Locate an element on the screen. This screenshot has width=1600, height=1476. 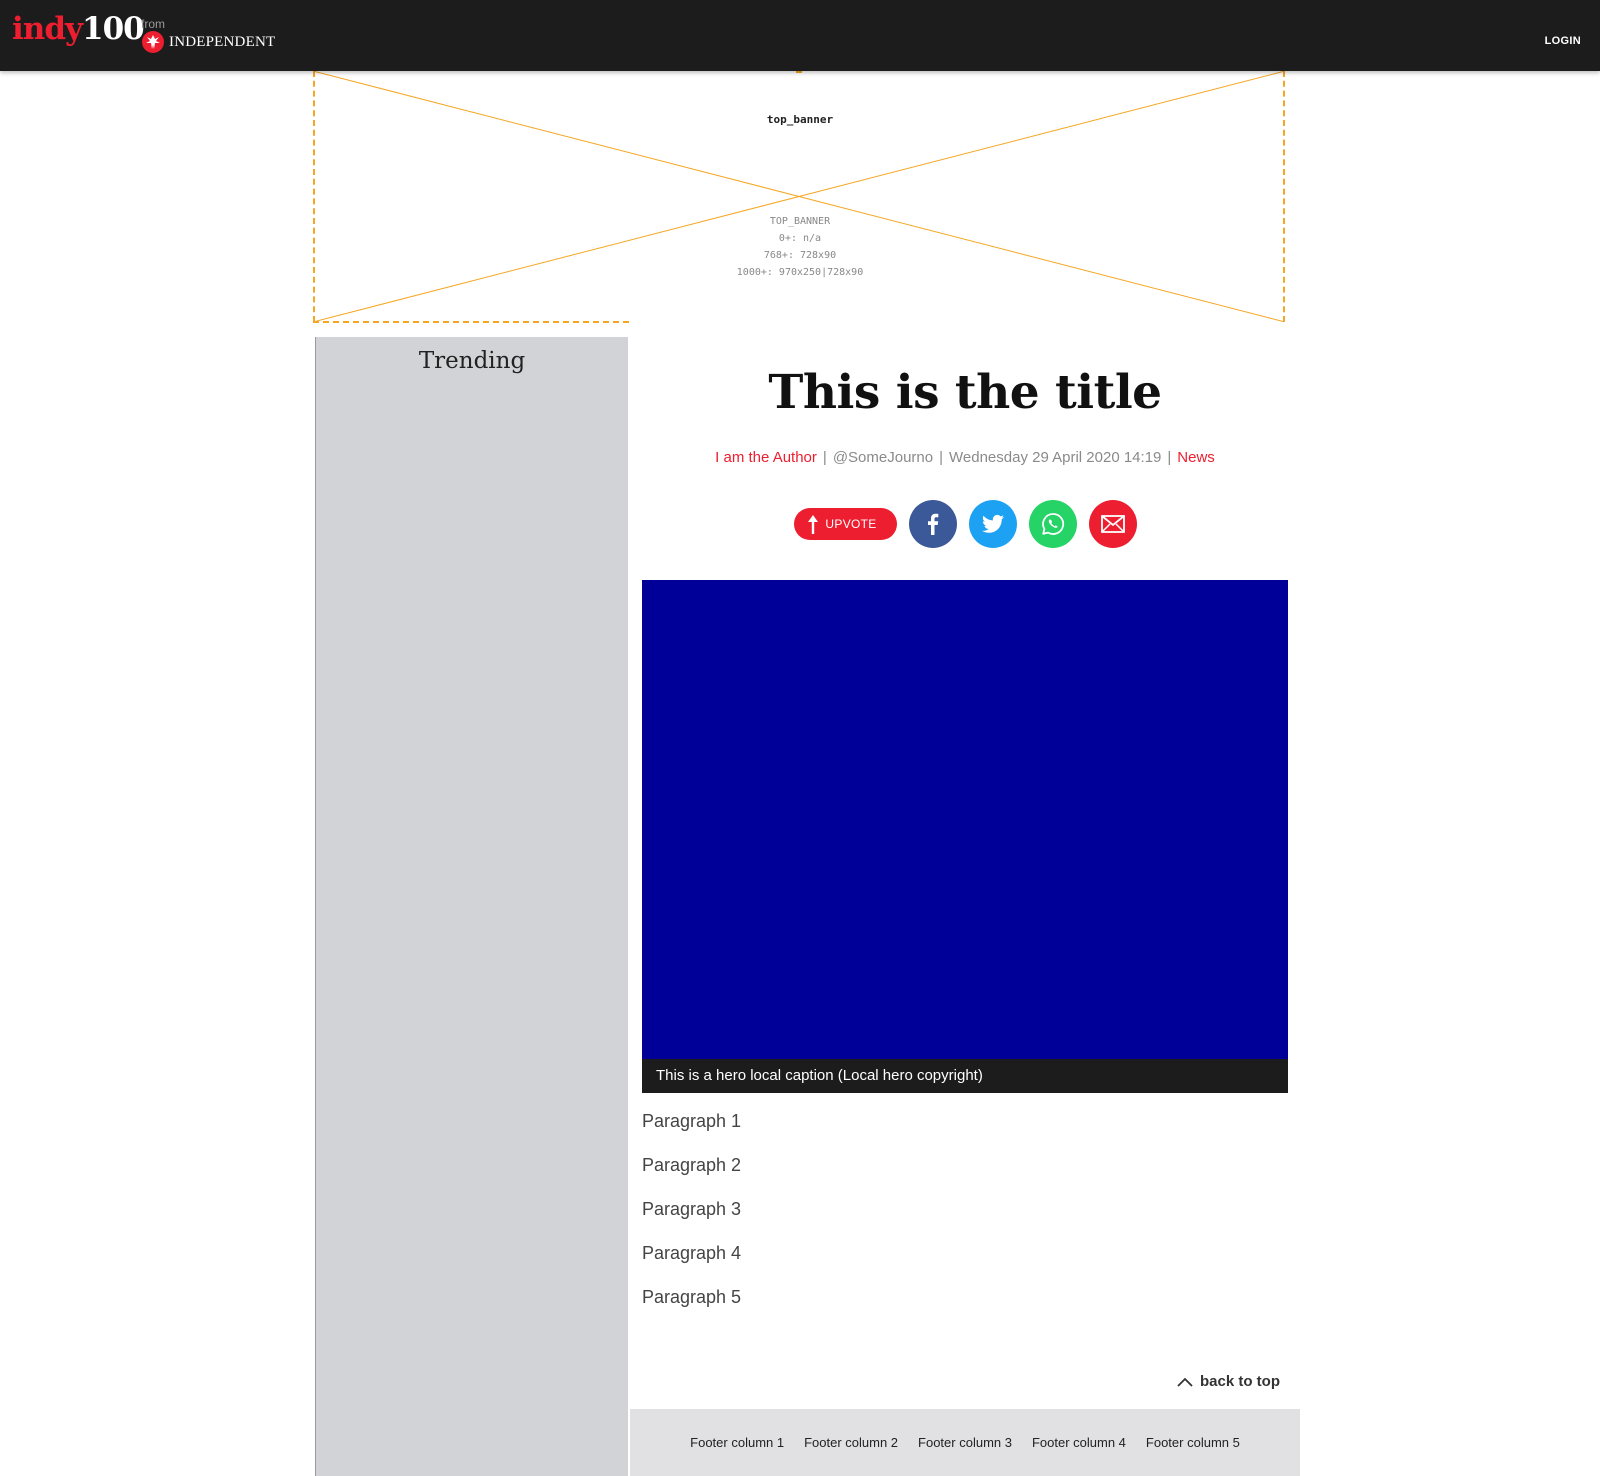
email-icon is located at coordinates (1112, 524).